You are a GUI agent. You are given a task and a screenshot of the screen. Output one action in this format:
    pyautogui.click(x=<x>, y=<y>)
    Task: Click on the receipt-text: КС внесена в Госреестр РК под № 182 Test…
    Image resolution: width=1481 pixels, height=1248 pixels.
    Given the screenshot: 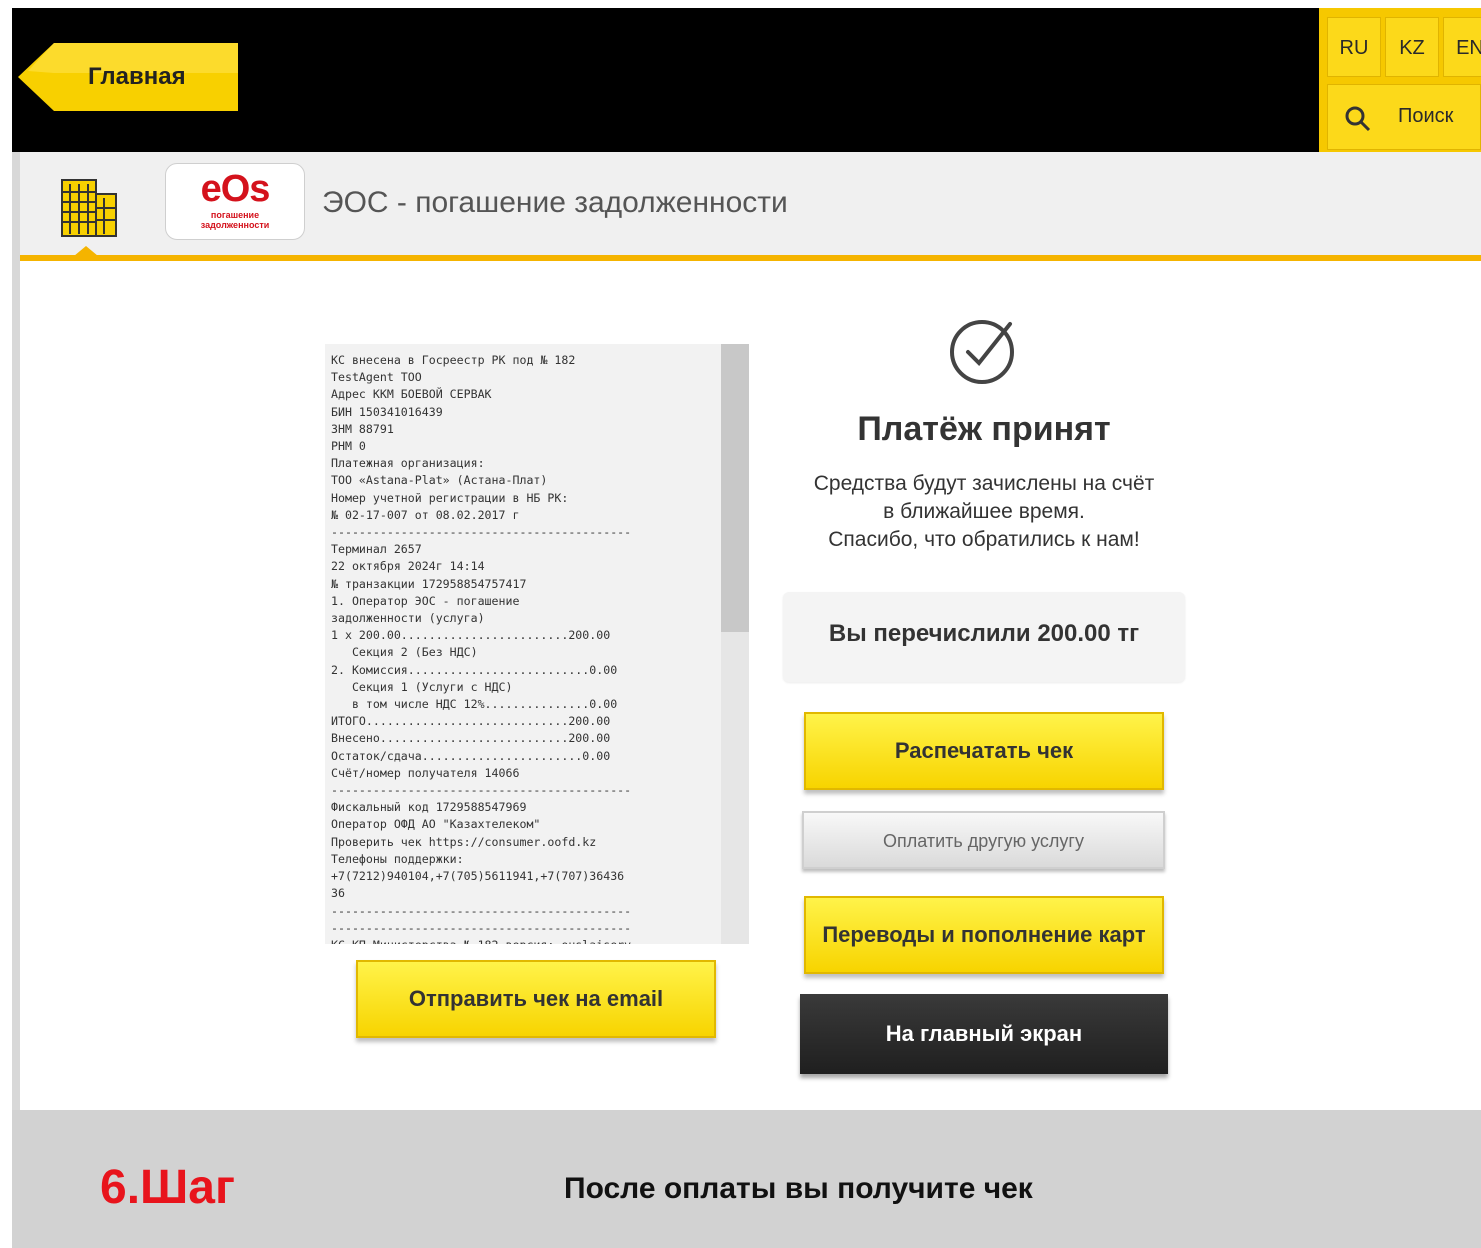 What is the action you would take?
    pyautogui.click(x=481, y=648)
    